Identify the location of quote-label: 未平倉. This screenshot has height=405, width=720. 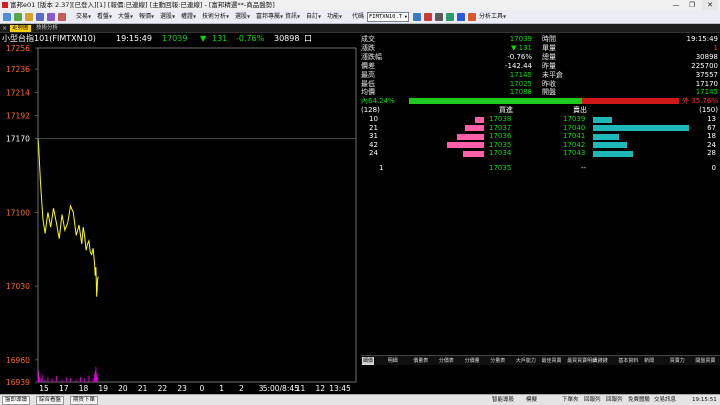
(552, 74).